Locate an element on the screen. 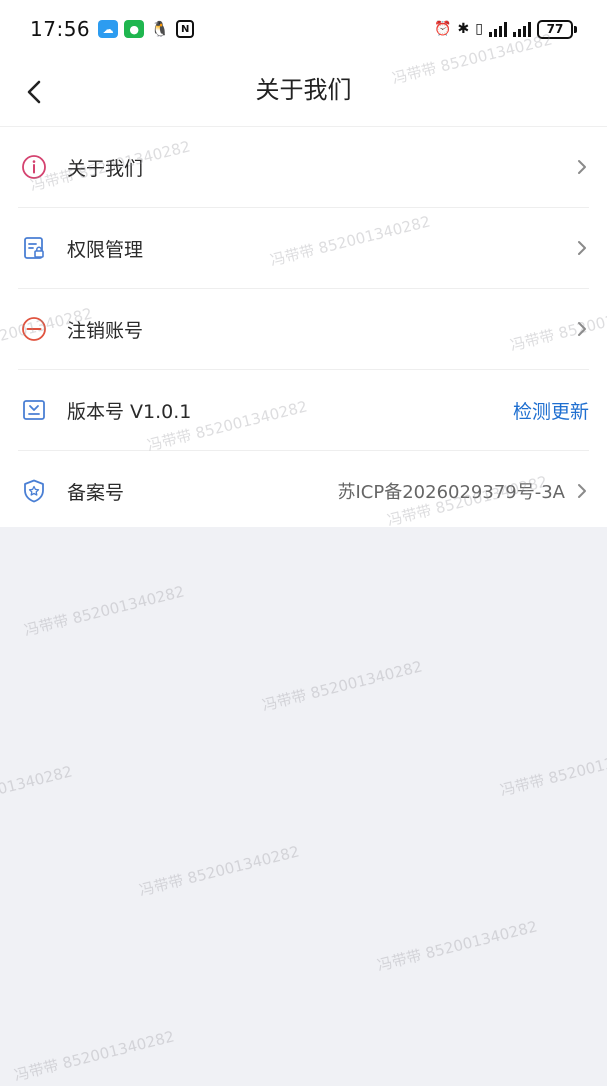  list-item-label: 权限管理 is located at coordinates (105, 249).